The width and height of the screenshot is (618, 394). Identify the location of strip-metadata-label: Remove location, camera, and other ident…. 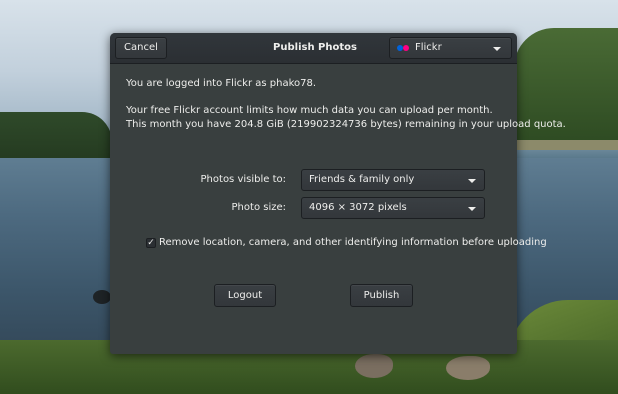
(353, 242).